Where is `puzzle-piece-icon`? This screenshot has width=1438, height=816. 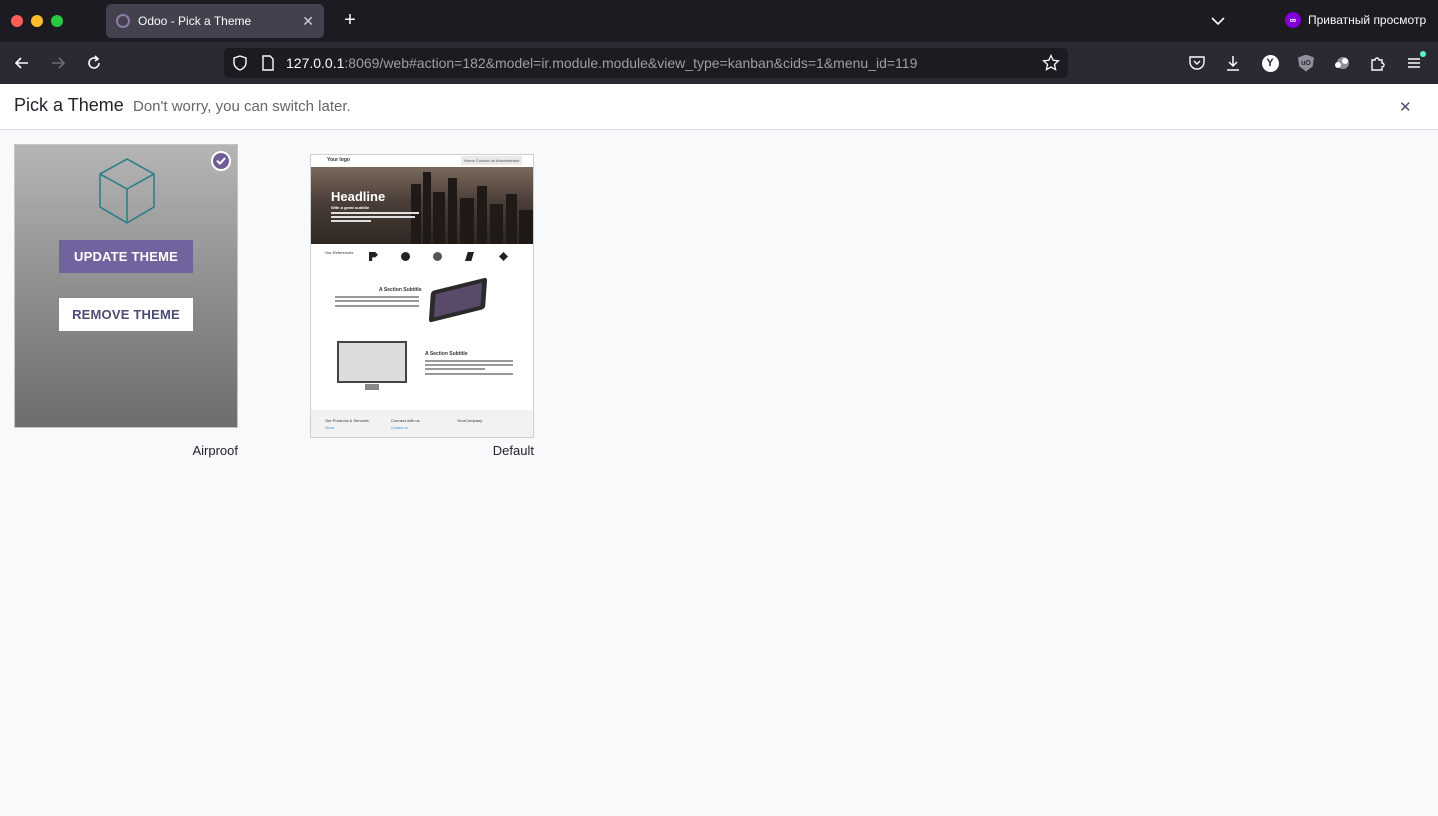
puzzle-piece-icon is located at coordinates (1378, 64).